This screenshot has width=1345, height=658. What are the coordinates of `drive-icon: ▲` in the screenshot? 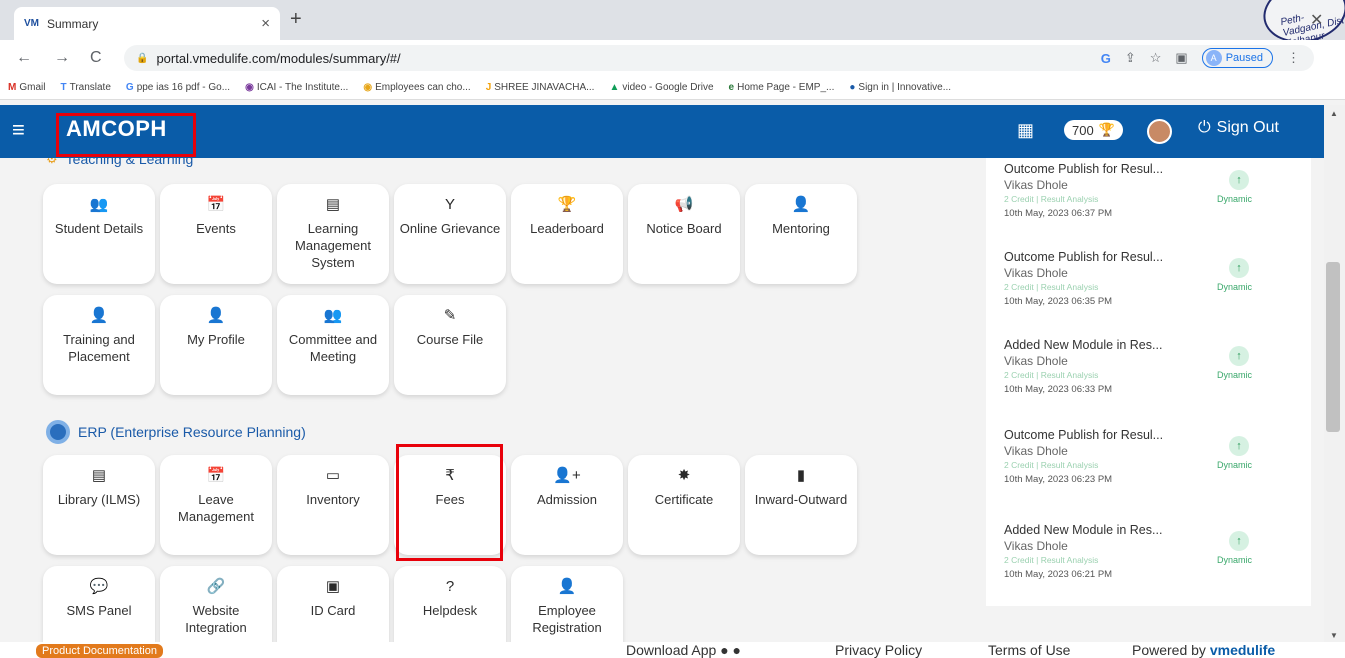 It's located at (614, 87).